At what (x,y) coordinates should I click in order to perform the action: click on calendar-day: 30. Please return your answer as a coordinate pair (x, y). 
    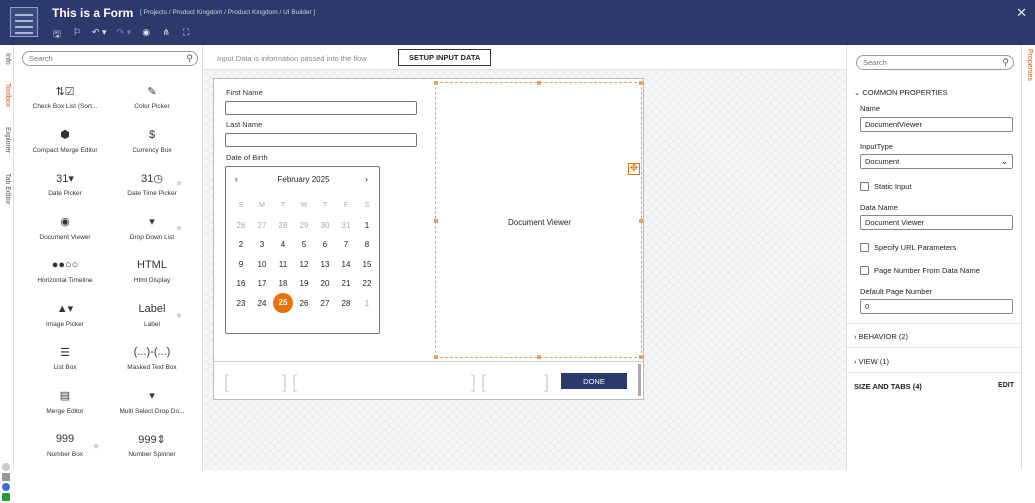
    Looking at the image, I should click on (325, 226).